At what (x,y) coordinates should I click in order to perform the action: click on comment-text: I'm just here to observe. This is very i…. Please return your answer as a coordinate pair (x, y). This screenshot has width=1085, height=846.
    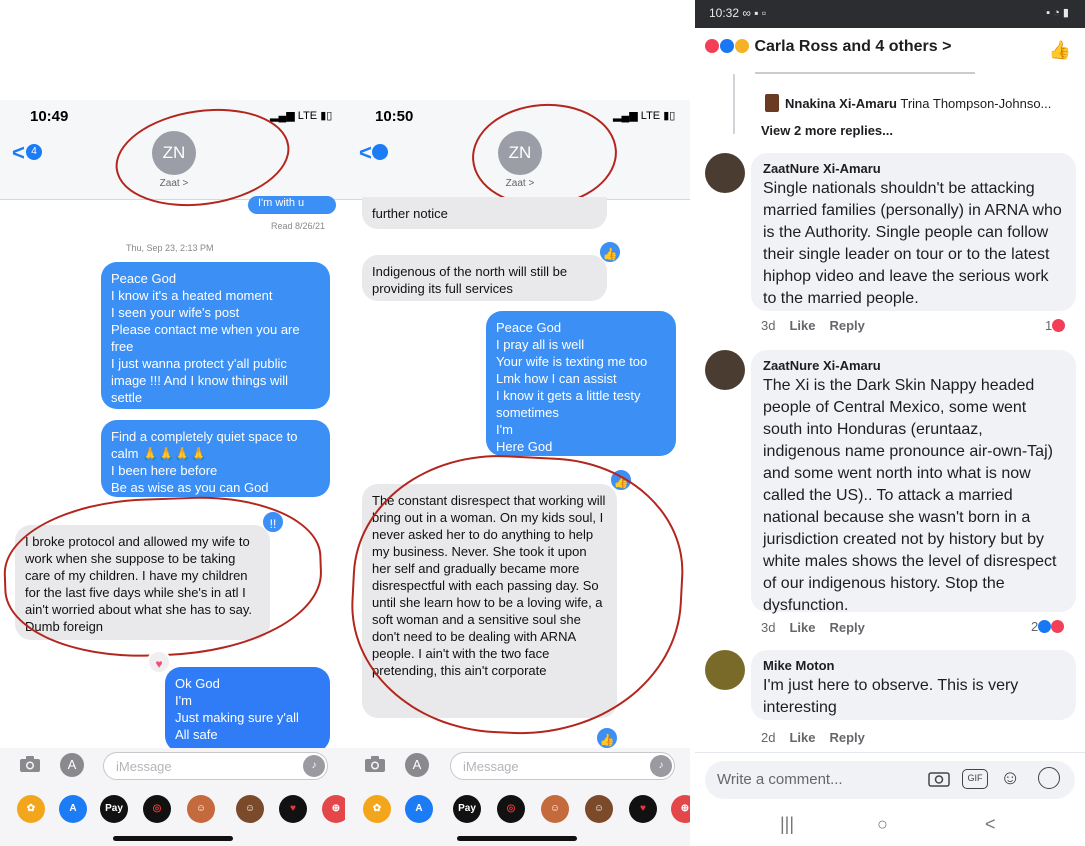
    Looking at the image, I should click on (891, 696).